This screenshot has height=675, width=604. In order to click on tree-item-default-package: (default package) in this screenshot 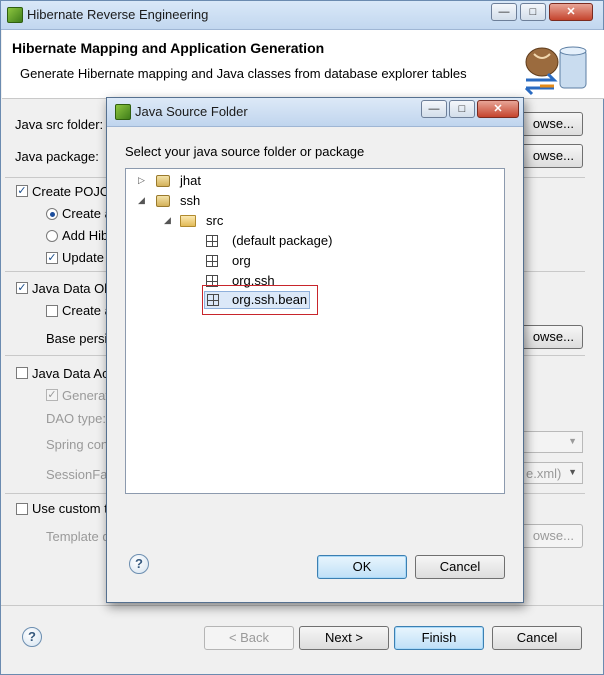, I will do `click(315, 241)`.